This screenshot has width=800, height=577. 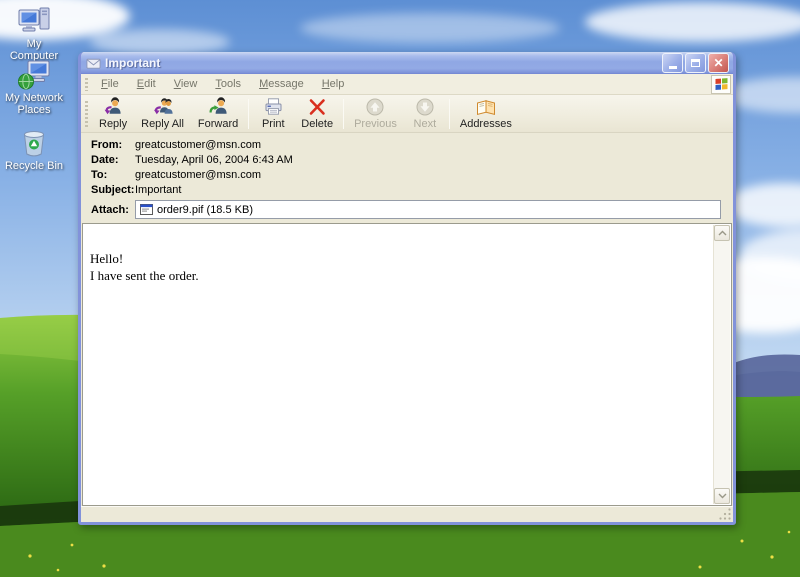 I want to click on menu-grip, so click(x=86, y=84).